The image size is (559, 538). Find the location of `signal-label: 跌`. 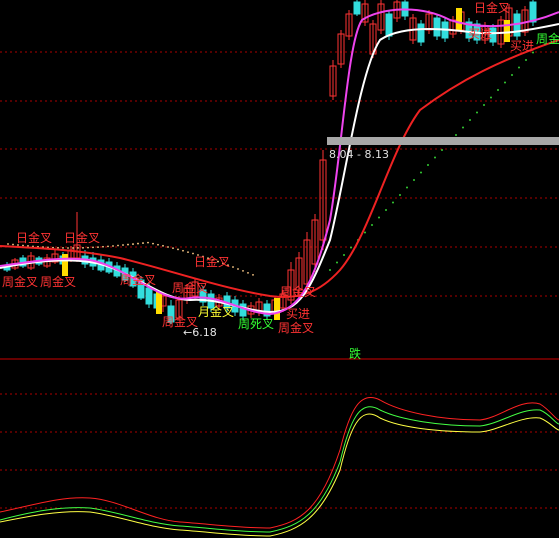

signal-label: 跌 is located at coordinates (355, 354).